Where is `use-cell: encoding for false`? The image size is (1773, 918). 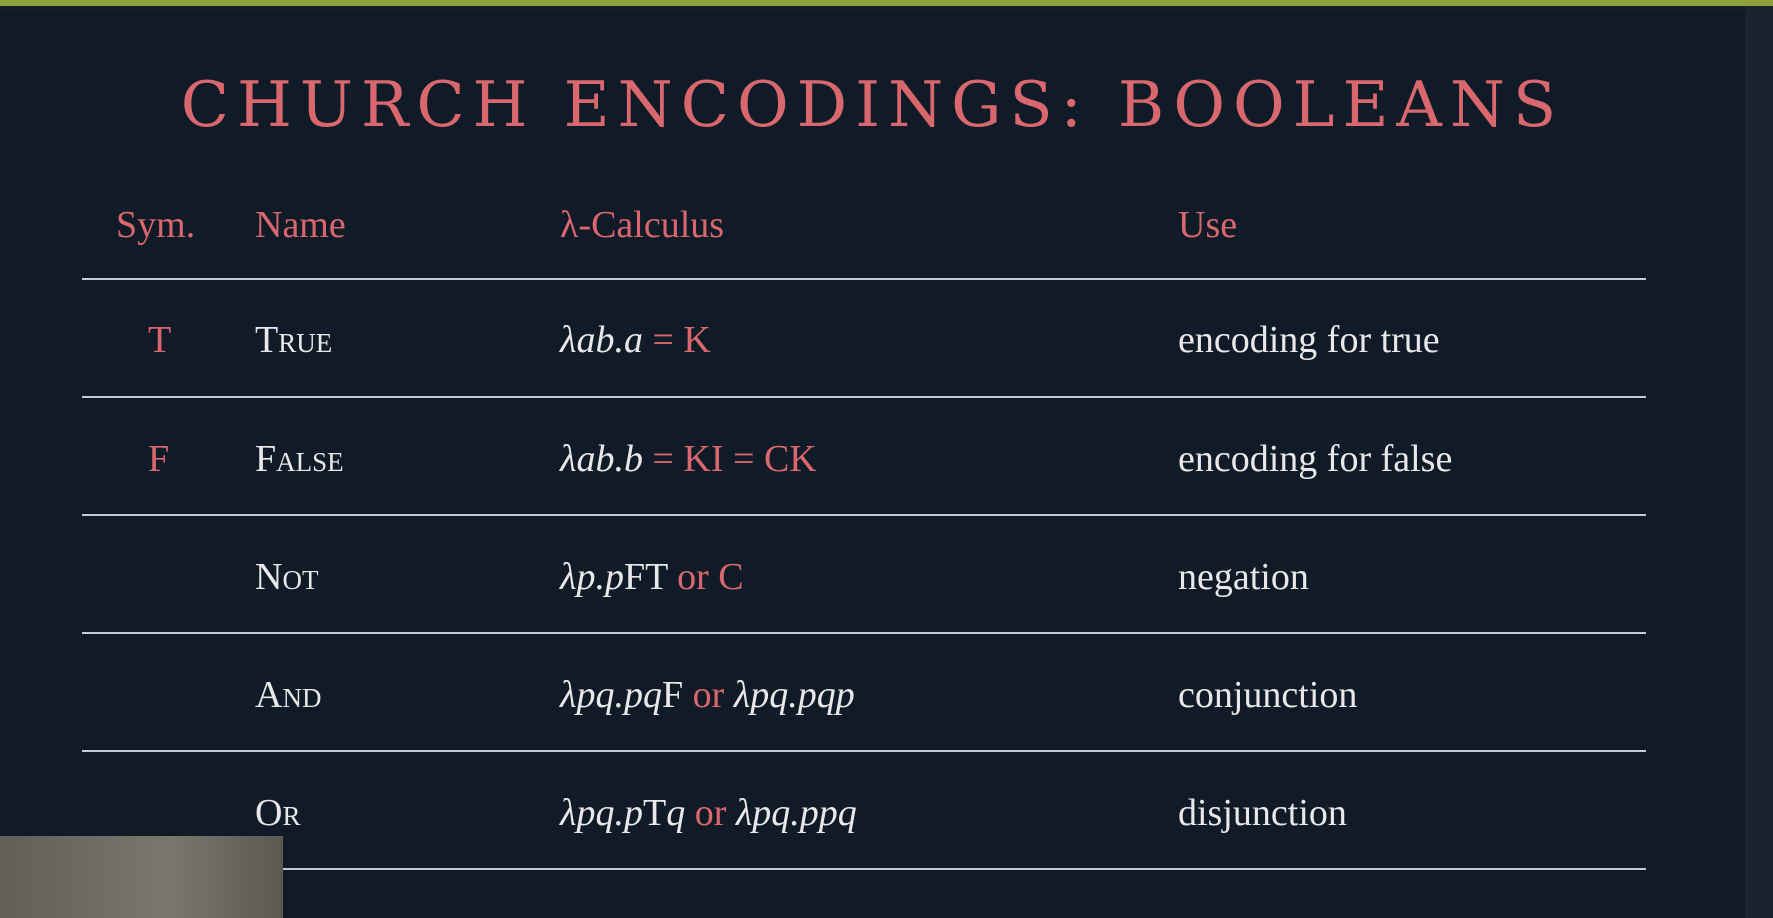
use-cell: encoding for false is located at coordinates (1315, 459).